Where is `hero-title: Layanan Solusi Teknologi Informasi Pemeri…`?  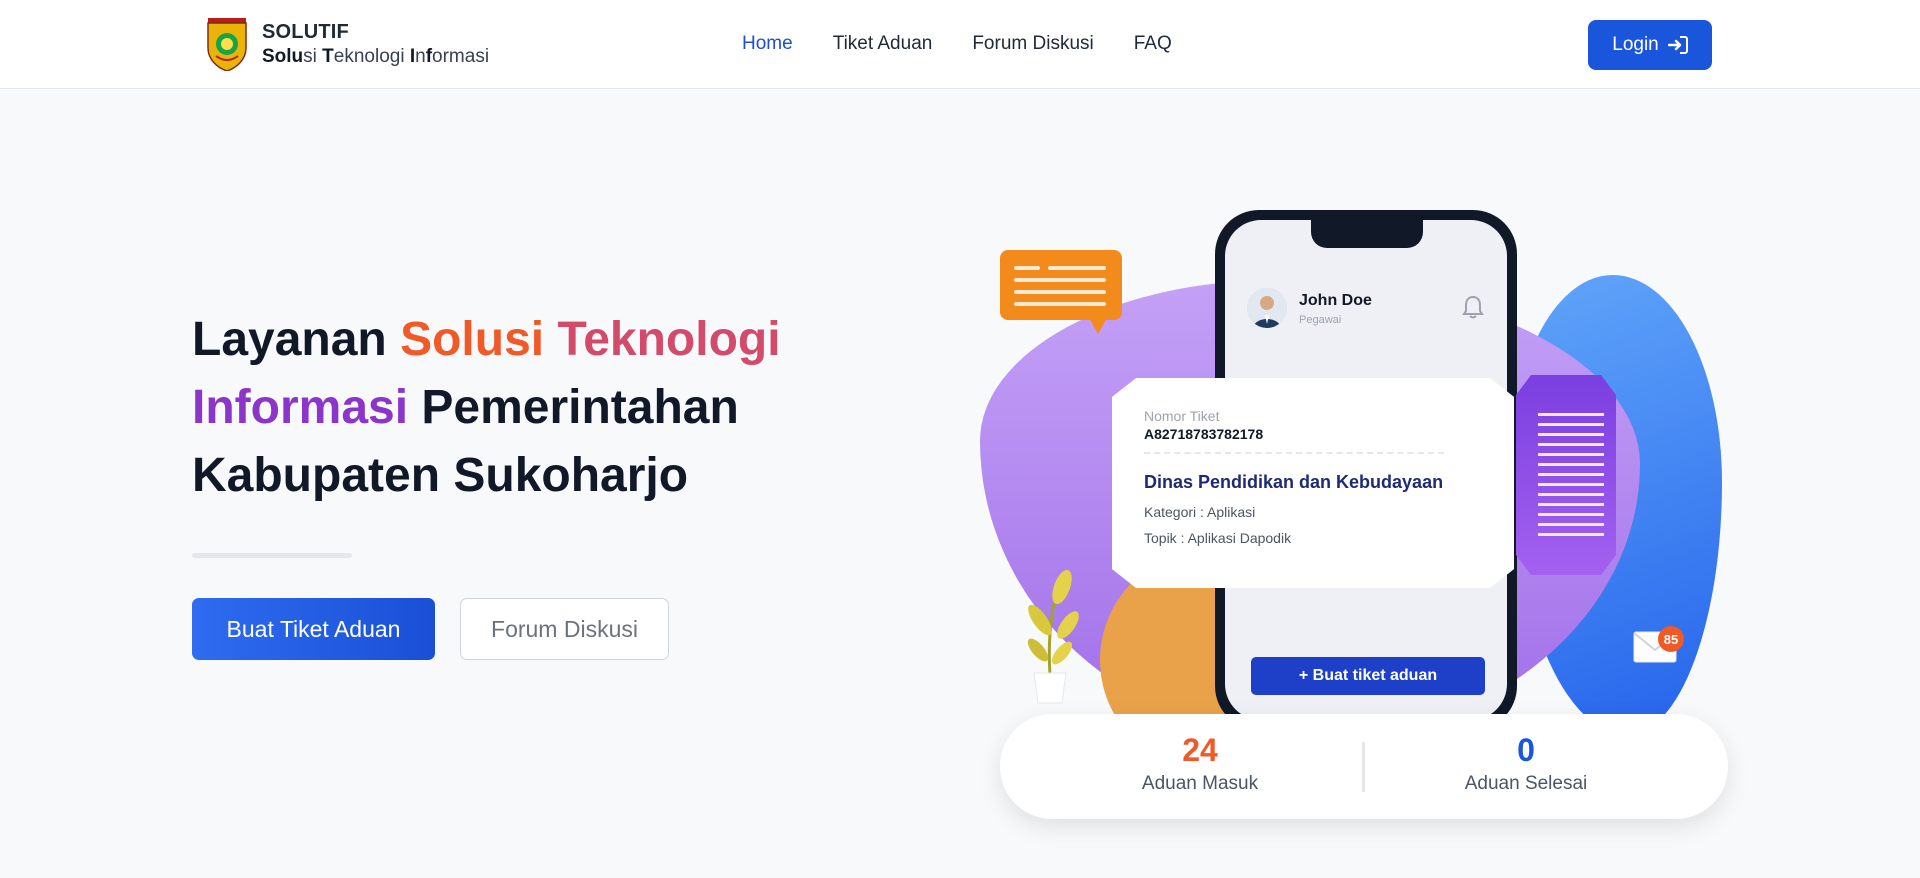
hero-title: Layanan Solusi Teknologi Informasi Pemeri… is located at coordinates (512, 408).